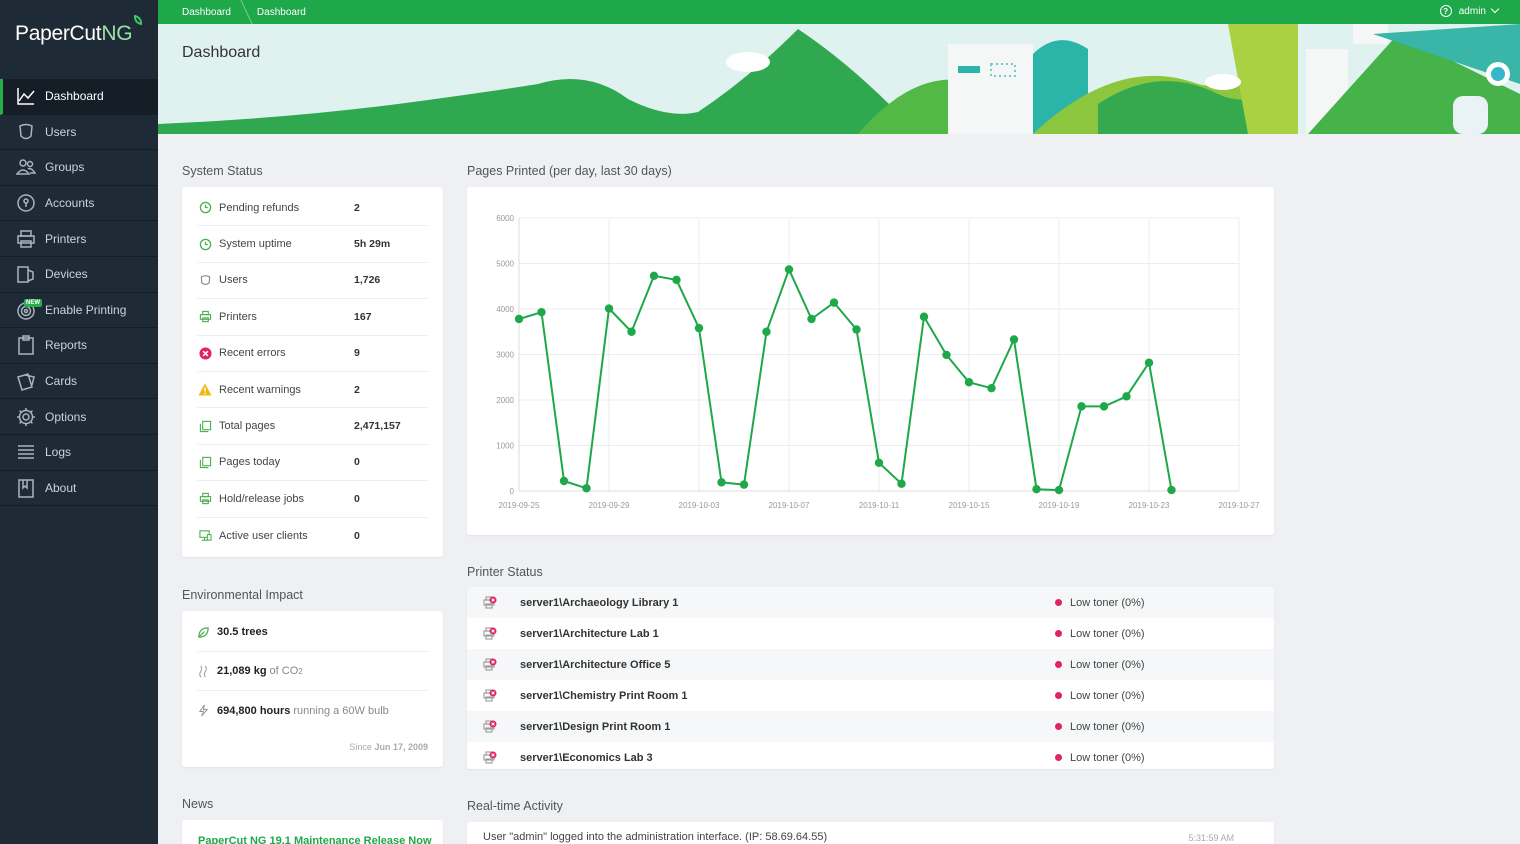 This screenshot has height=844, width=1520. I want to click on help-icon: ?, so click(1445, 11).